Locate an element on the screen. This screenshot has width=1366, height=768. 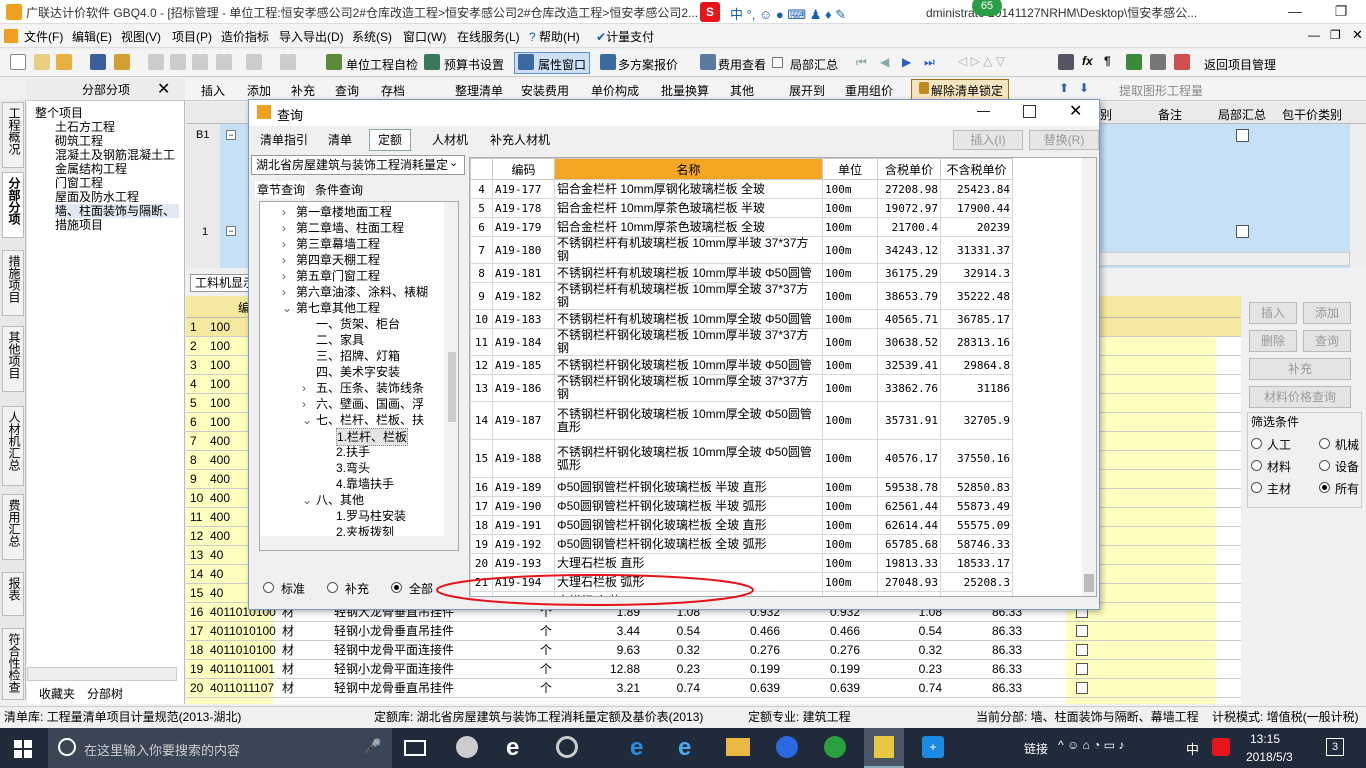
glodon-app-icon is located at coordinates (787, 747).